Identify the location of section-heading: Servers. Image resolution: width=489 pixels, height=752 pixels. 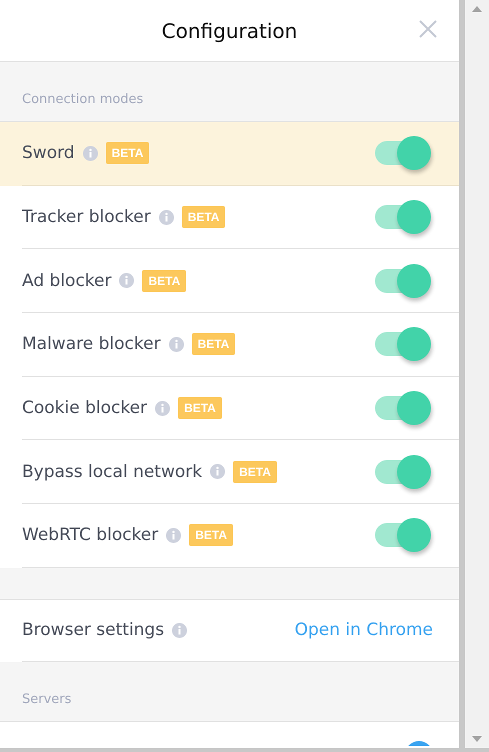
(47, 699).